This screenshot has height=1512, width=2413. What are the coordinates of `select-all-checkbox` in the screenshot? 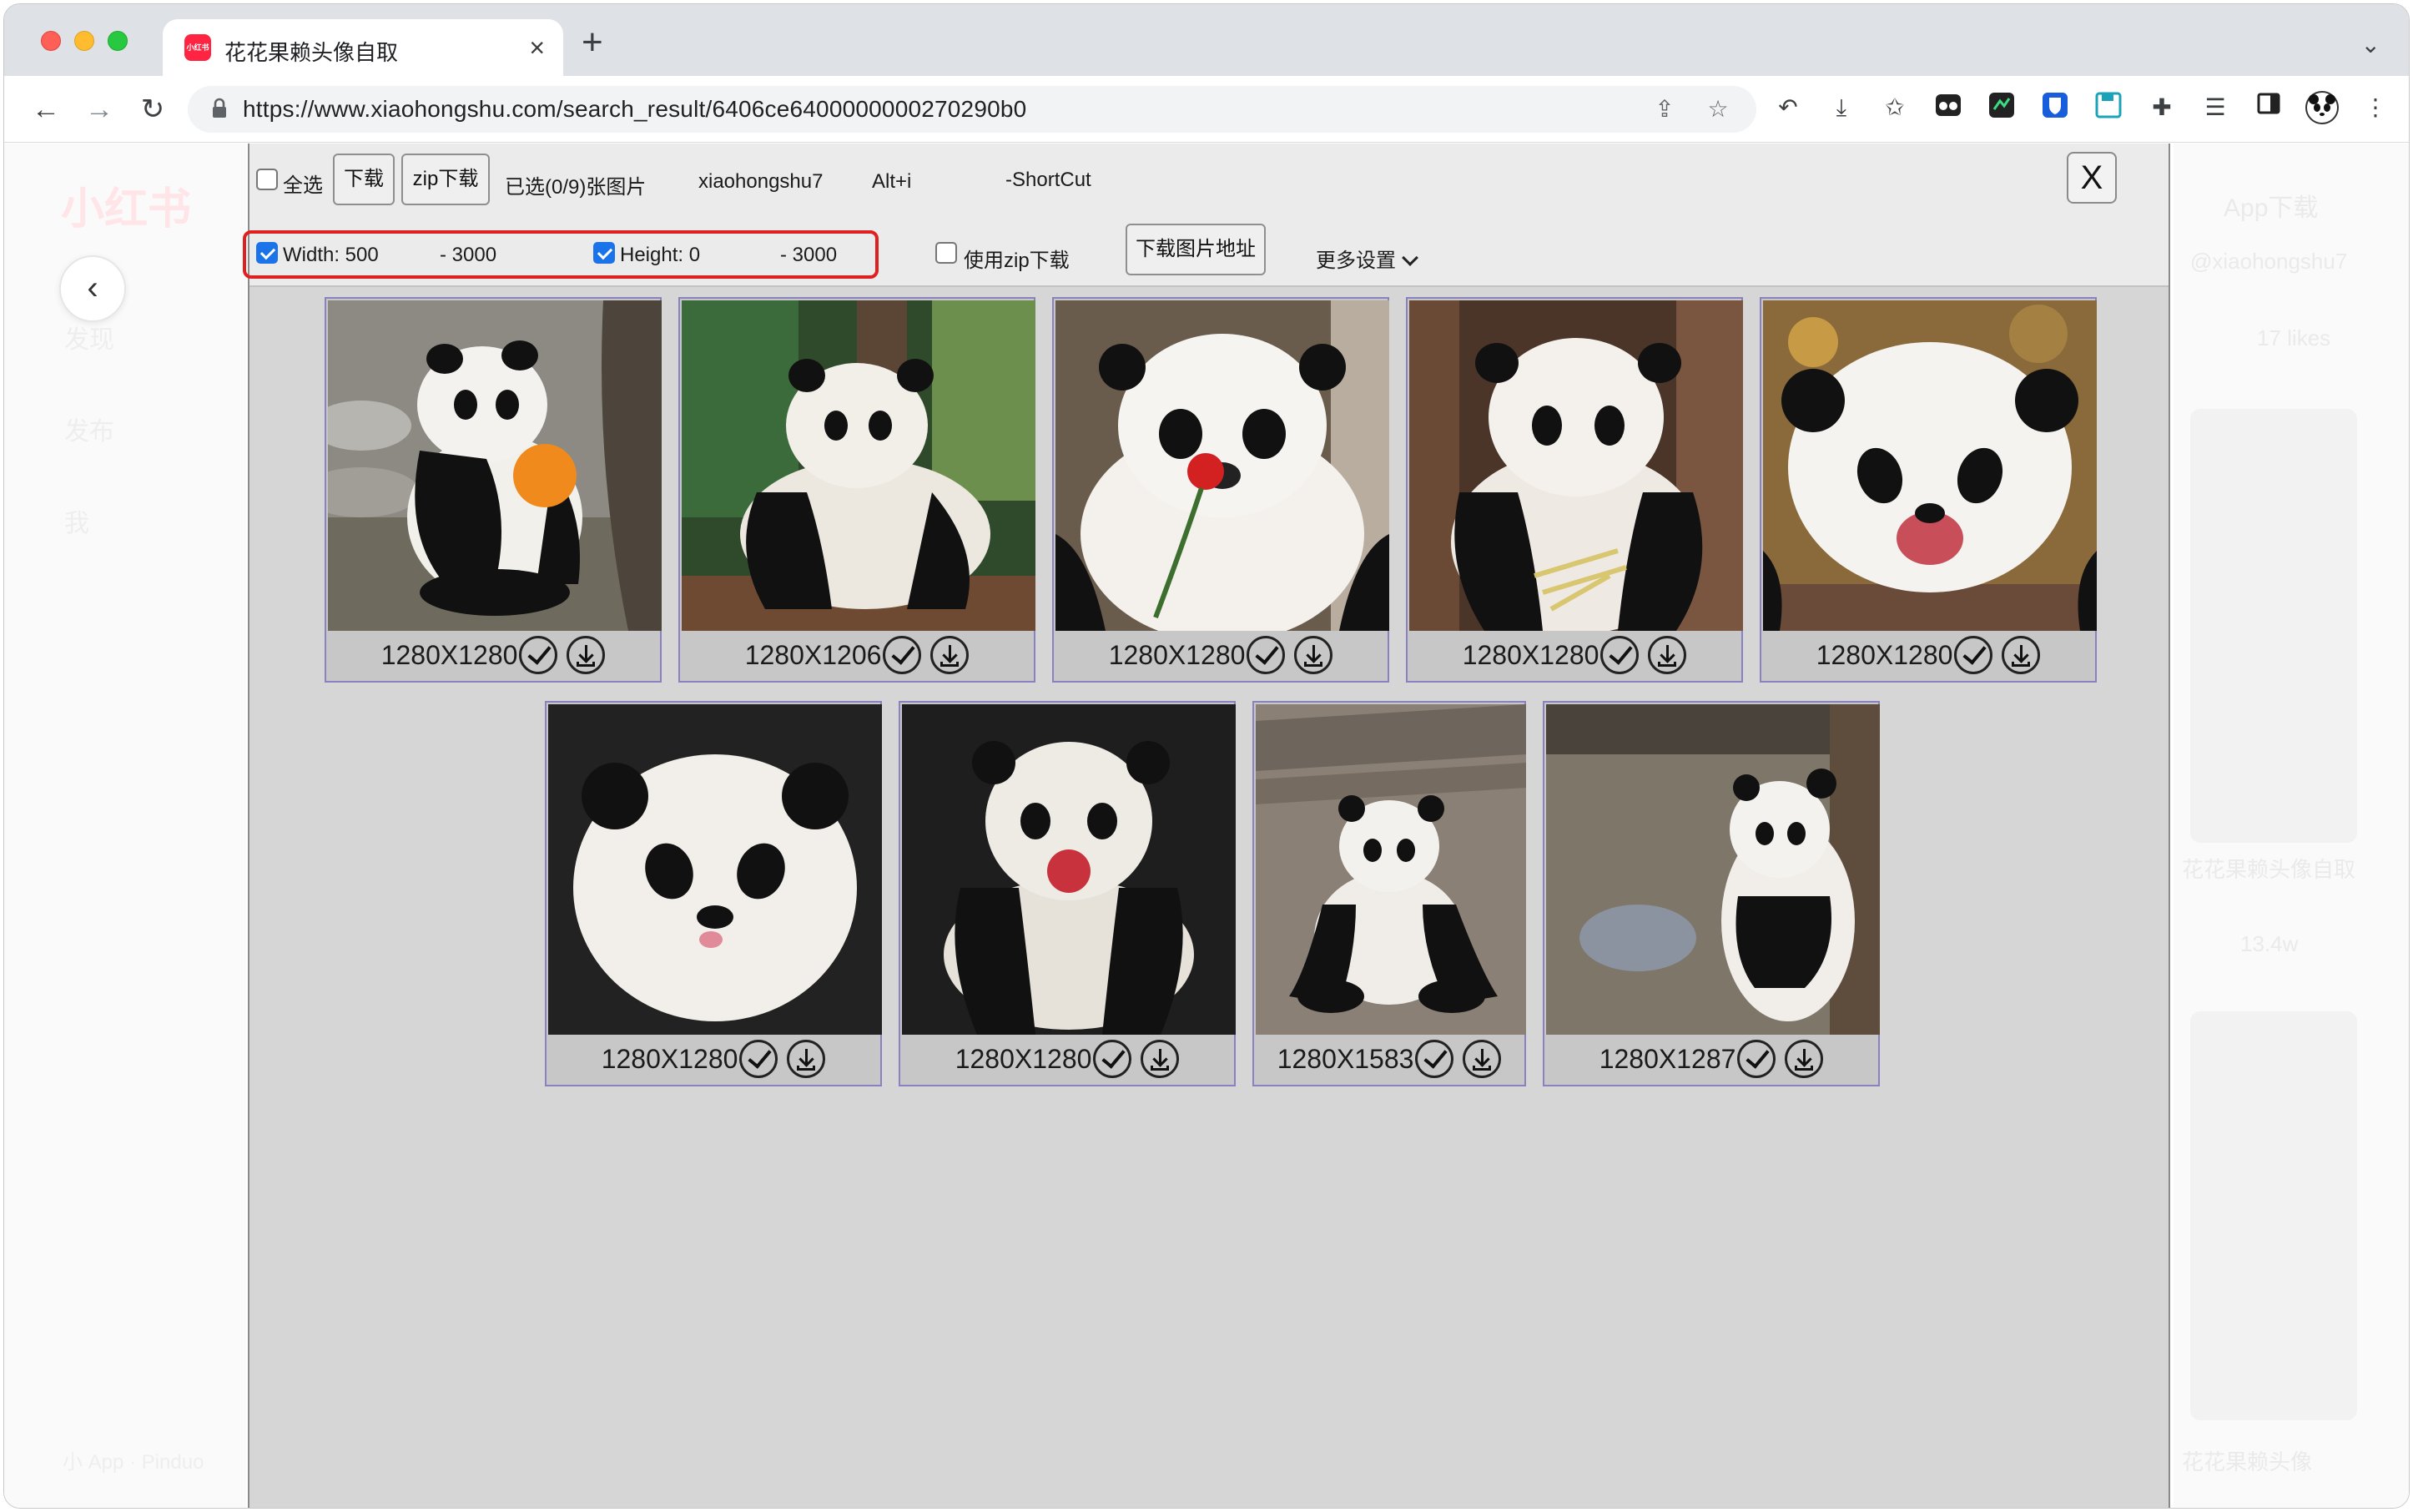 It's located at (267, 179).